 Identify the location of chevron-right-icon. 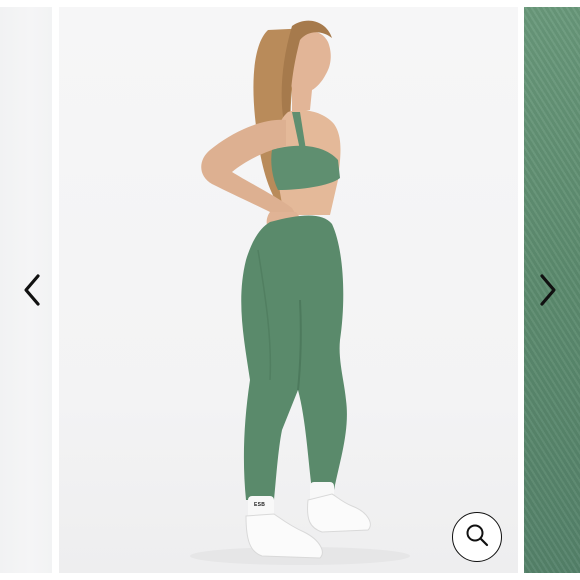
(548, 292).